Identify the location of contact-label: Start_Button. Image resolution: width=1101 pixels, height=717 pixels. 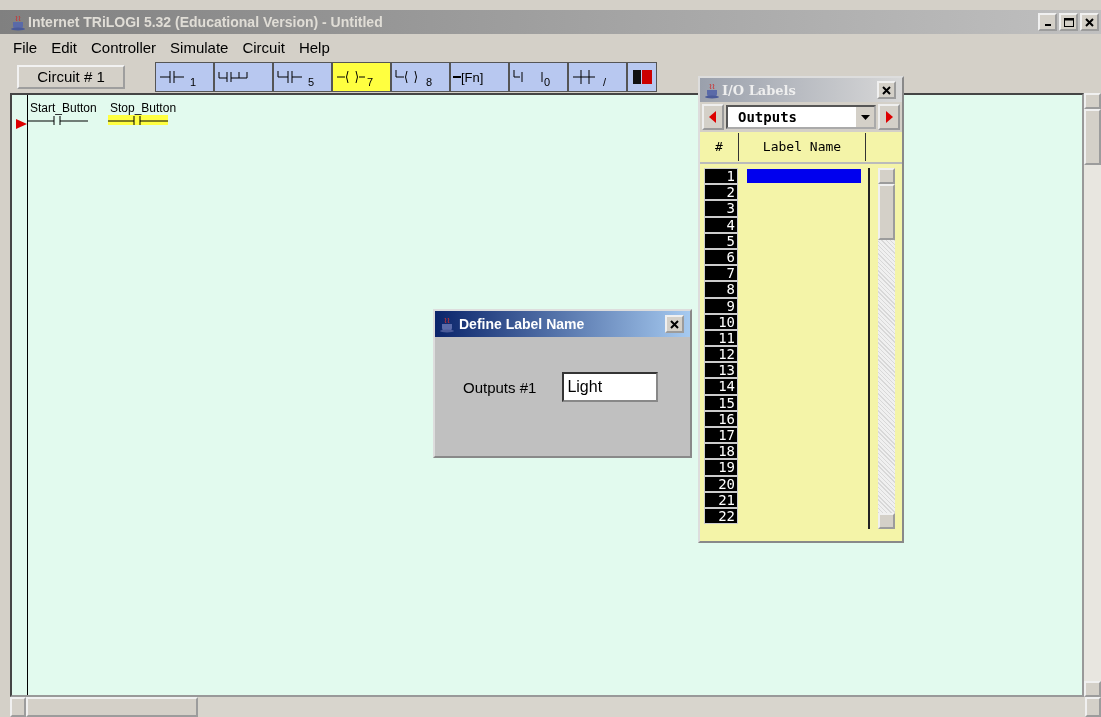
(64, 108).